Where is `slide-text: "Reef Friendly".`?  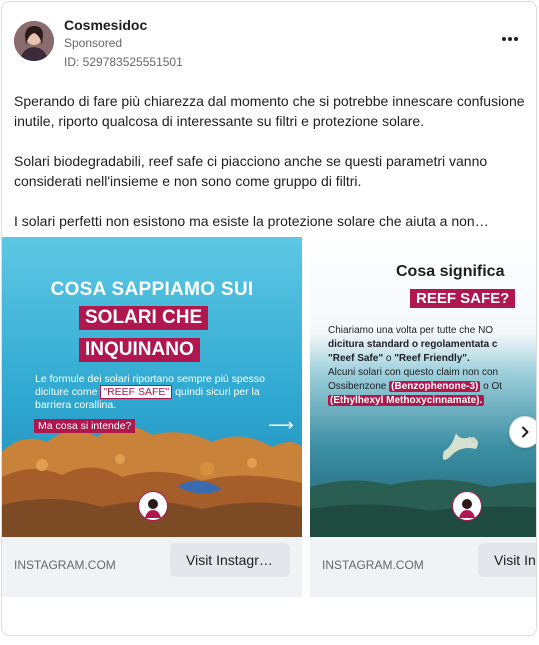
slide-text: "Reef Friendly". is located at coordinates (432, 358).